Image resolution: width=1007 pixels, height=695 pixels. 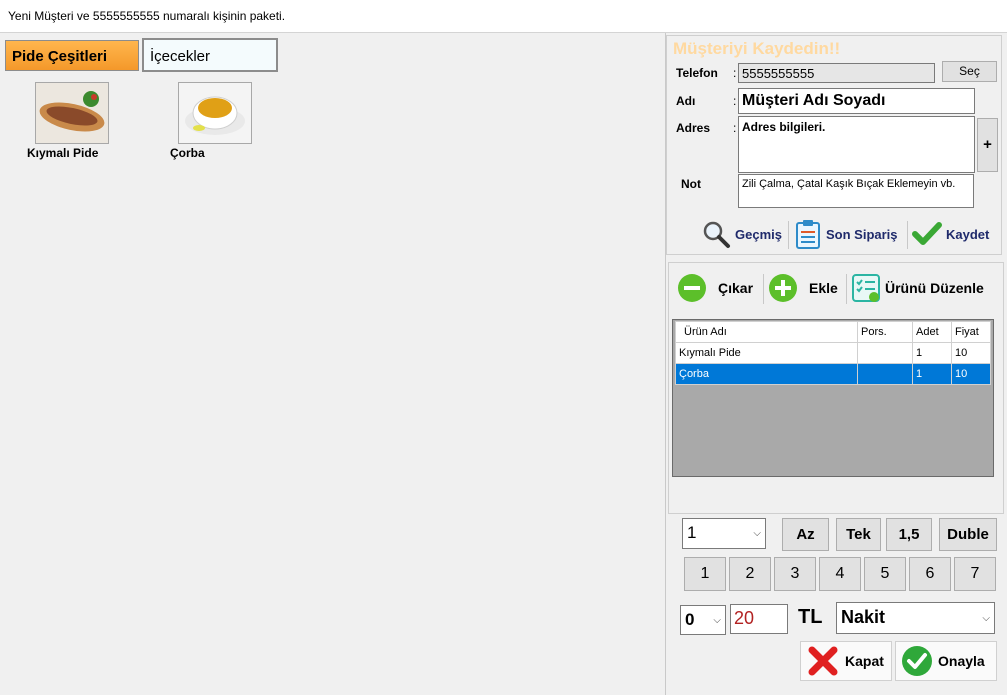 I want to click on phone-field: 5555555555, so click(x=836, y=73).